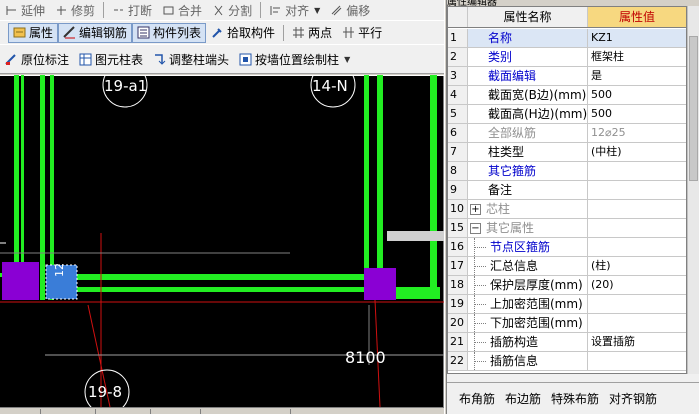  What do you see at coordinates (567, 95) in the screenshot?
I see `property-row: 4 截面宽(B边)(mm) 500` at bounding box center [567, 95].